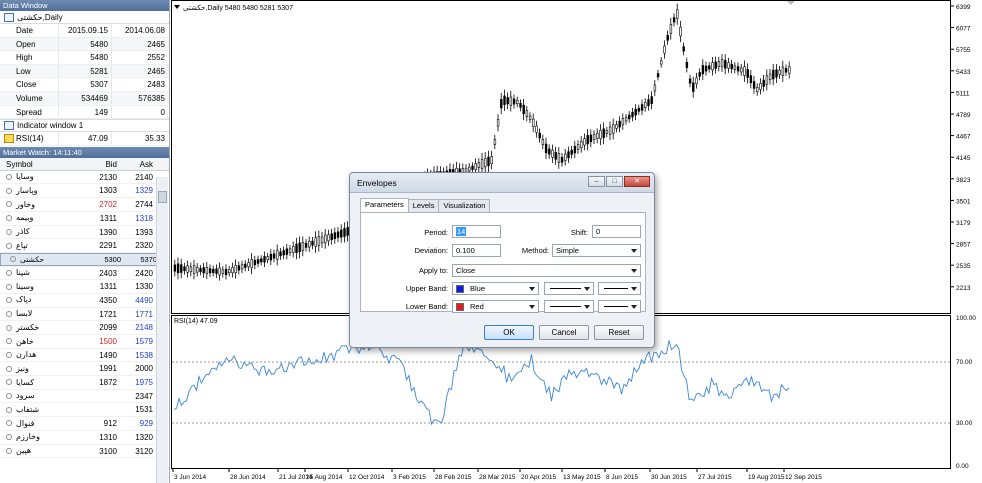 Image resolution: width=982 pixels, height=483 pixels. Describe the element at coordinates (963, 115) in the screenshot. I see `price-tick-label: 4789` at that location.